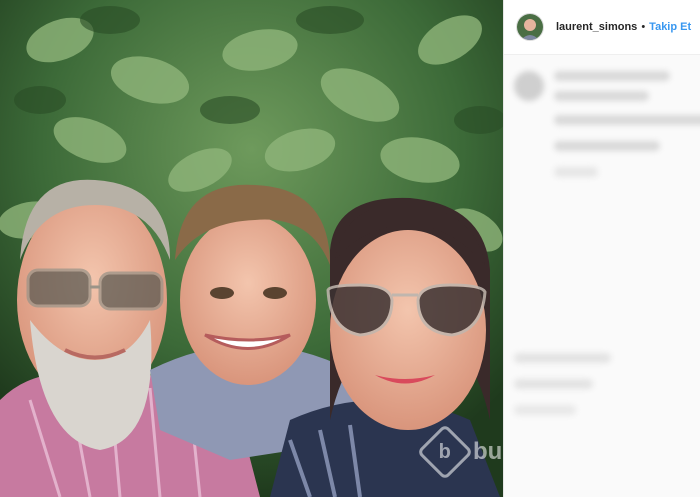  Describe the element at coordinates (602, 86) in the screenshot. I see `blurred-comment-row` at that location.